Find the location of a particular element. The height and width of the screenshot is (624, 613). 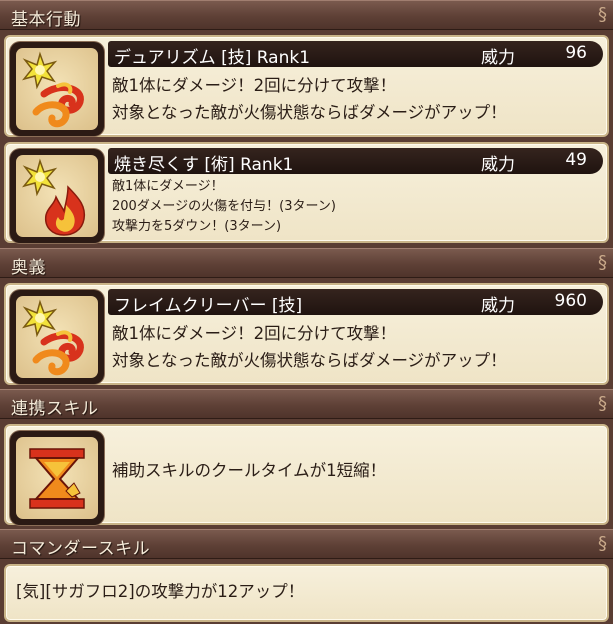

skill-title-bar: フレイムクリーバー [技] 威力 960 is located at coordinates (355, 302).